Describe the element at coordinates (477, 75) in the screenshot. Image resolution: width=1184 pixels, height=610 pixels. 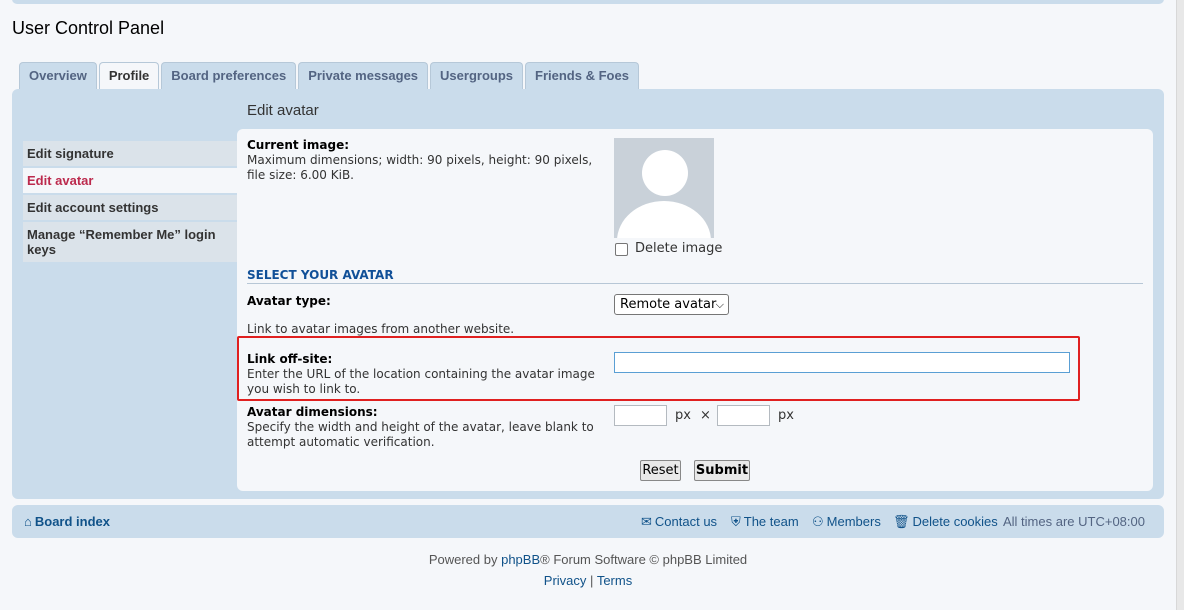
I see `tab-usergroups: Usergroups` at that location.